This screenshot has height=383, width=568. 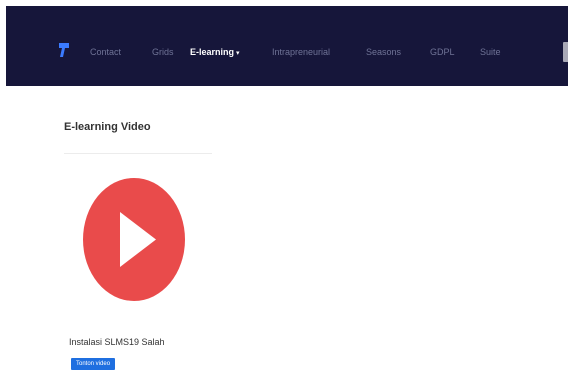 I want to click on navbar-action-button, so click(x=565, y=52).